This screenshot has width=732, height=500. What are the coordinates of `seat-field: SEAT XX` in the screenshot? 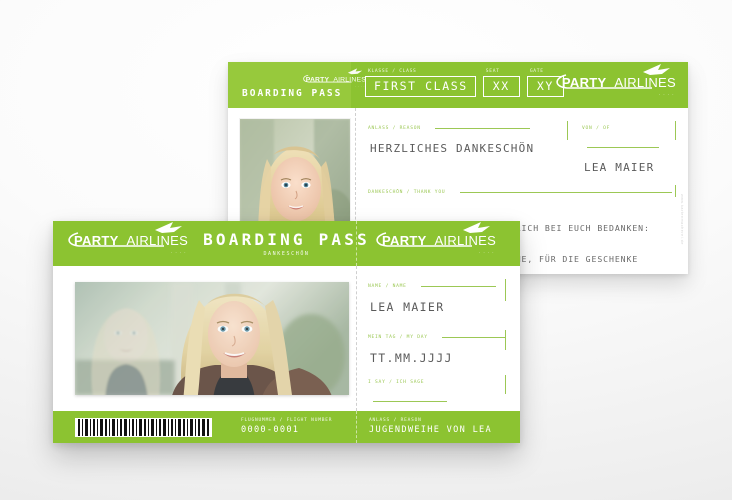 It's located at (501, 83).